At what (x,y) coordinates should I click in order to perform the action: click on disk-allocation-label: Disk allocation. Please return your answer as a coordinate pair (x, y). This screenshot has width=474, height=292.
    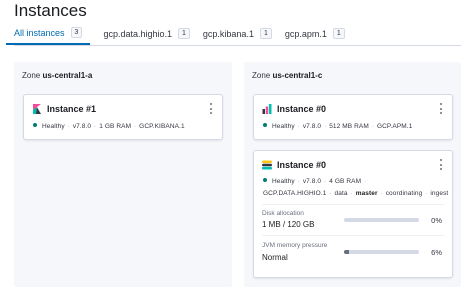
    Looking at the image, I should click on (283, 213).